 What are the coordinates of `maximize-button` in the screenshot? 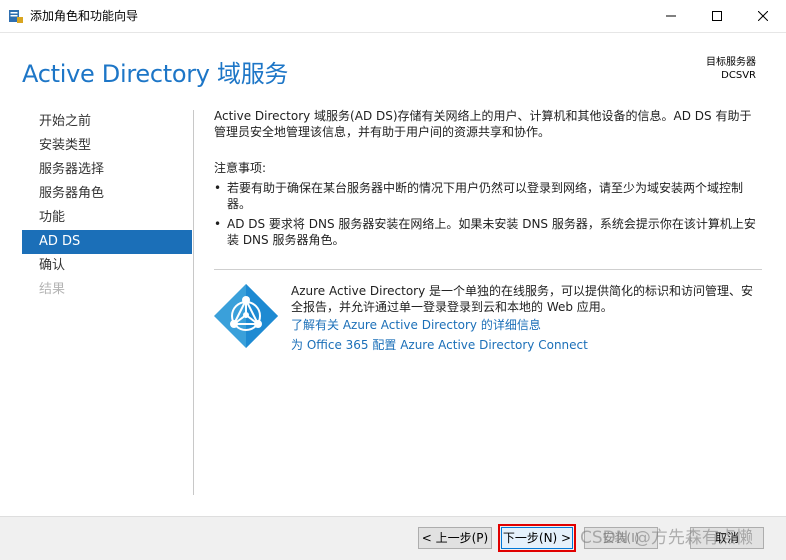 It's located at (717, 16).